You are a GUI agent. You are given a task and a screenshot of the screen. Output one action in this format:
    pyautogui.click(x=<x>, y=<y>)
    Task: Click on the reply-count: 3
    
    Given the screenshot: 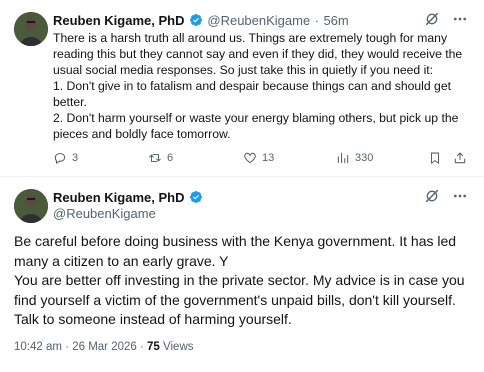 What is the action you would take?
    pyautogui.click(x=75, y=158)
    